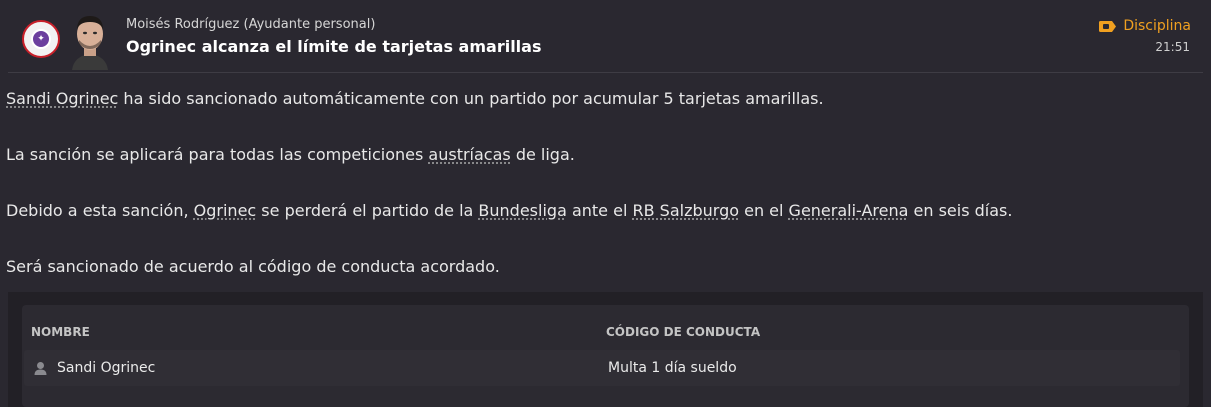 Image resolution: width=1211 pixels, height=407 pixels. What do you see at coordinates (469, 154) in the screenshot?
I see `nation-link: austríacas` at bounding box center [469, 154].